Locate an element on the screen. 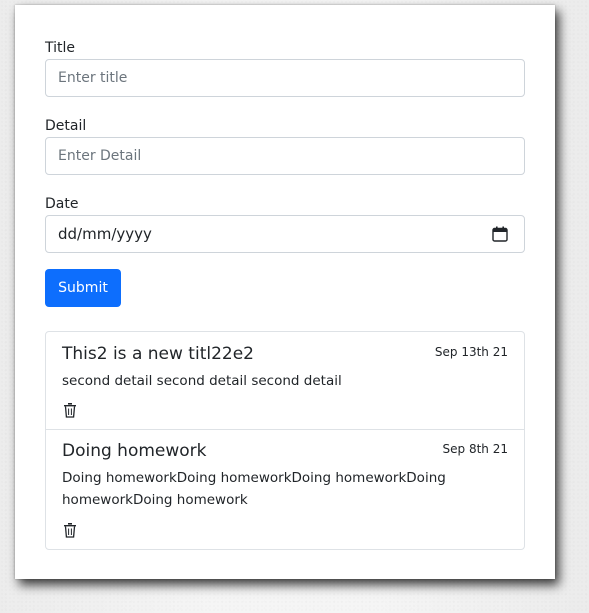 This screenshot has width=589, height=613. submit-button: Submit is located at coordinates (83, 288).